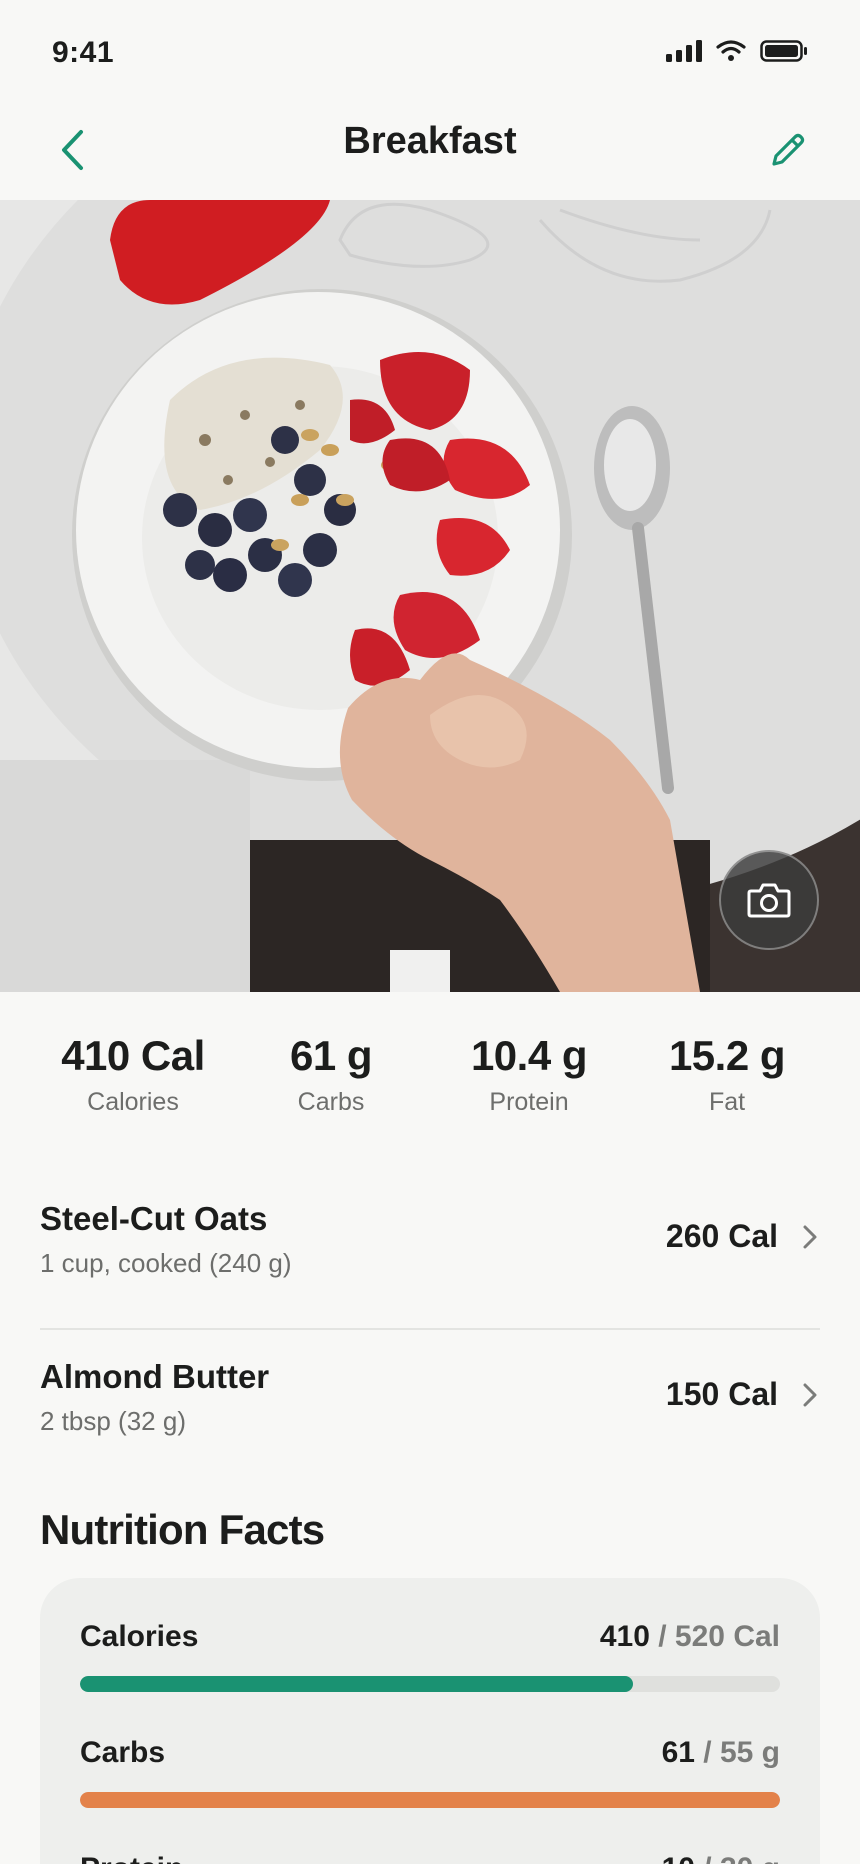  Describe the element at coordinates (783, 51) in the screenshot. I see `battery-icon` at that location.